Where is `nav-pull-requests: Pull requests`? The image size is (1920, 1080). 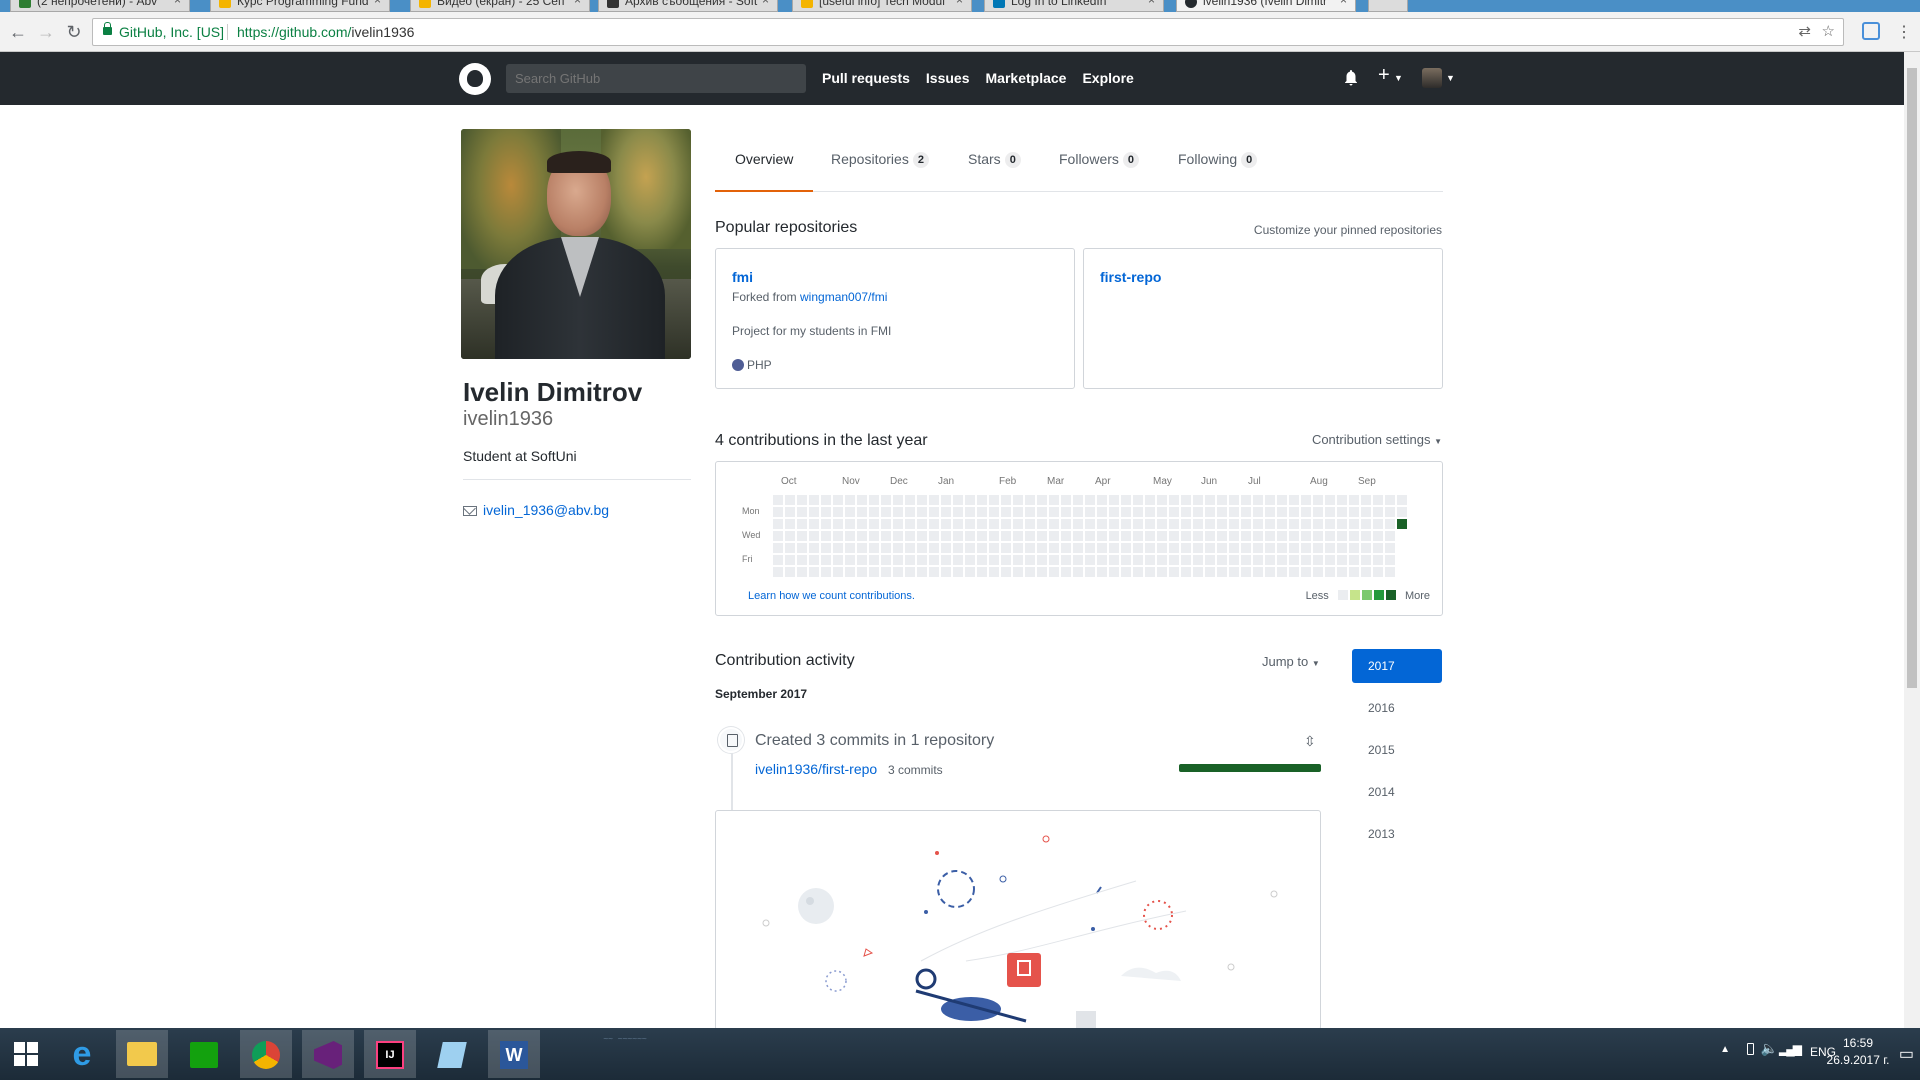
nav-pull-requests: Pull requests is located at coordinates (866, 78).